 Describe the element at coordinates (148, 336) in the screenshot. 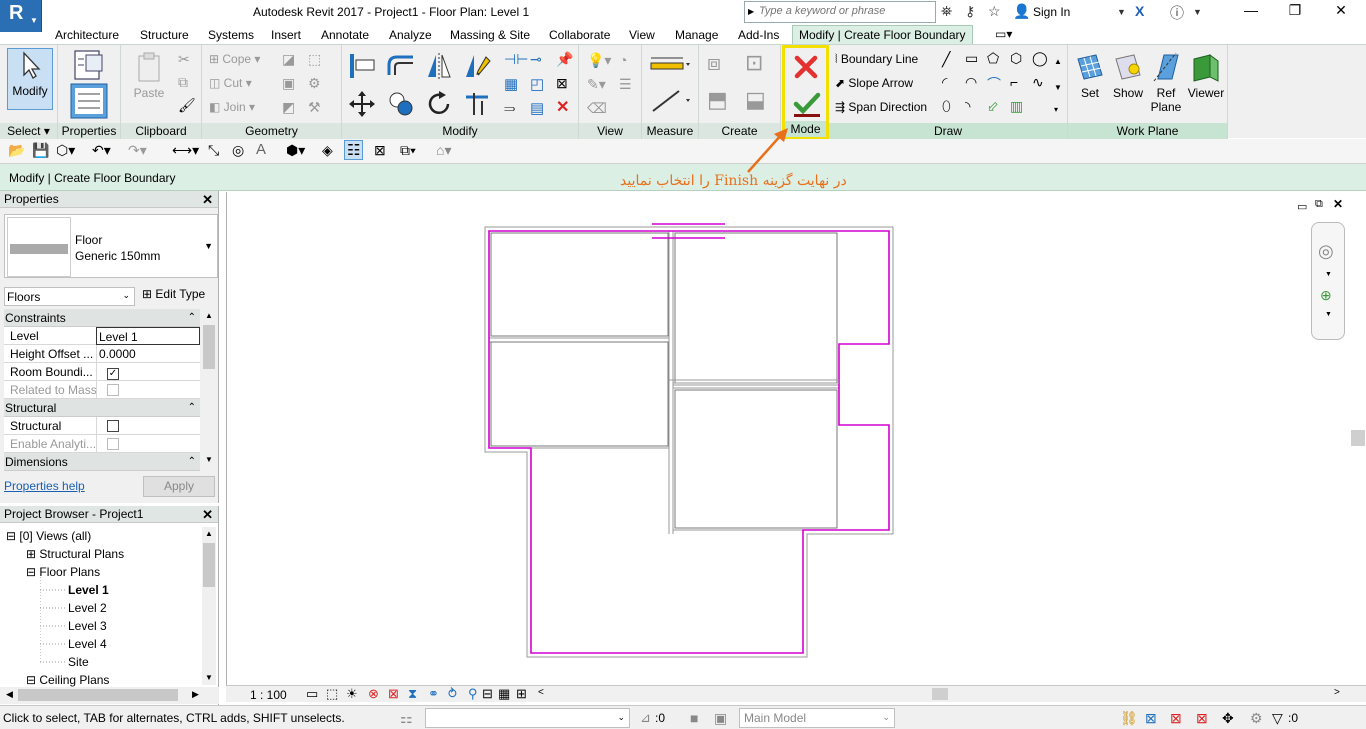

I see `level-field: Level 1` at that location.